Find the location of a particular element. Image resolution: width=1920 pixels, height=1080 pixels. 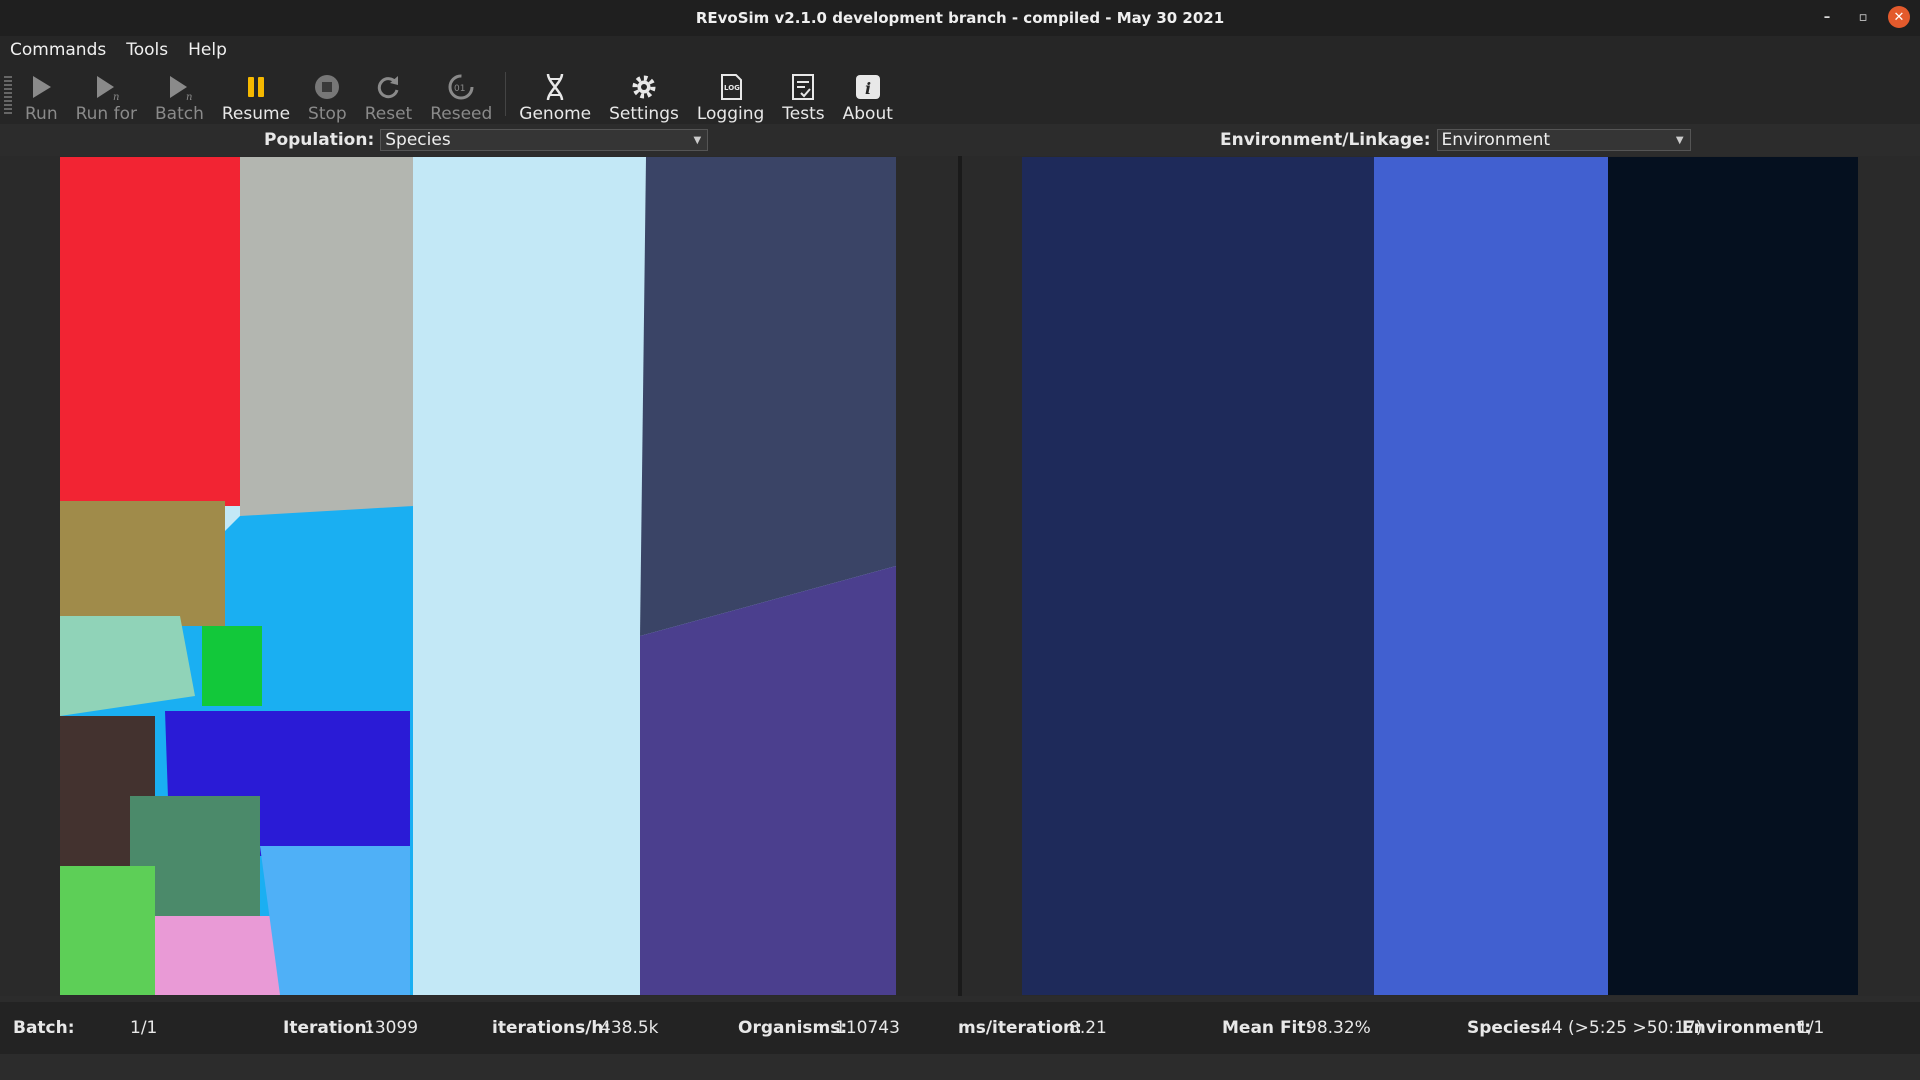

population-header: Population: Species ▼ is located at coordinates (486, 140).